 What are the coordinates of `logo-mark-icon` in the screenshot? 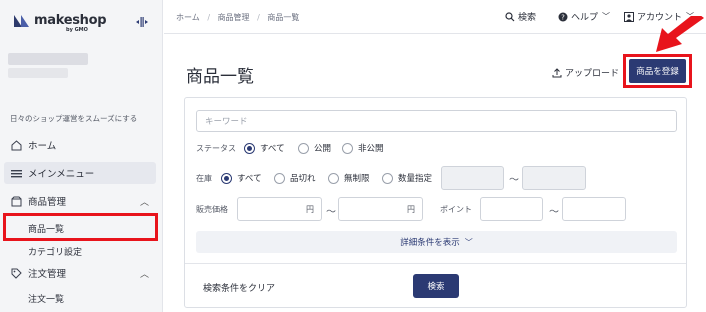 It's located at (22, 20).